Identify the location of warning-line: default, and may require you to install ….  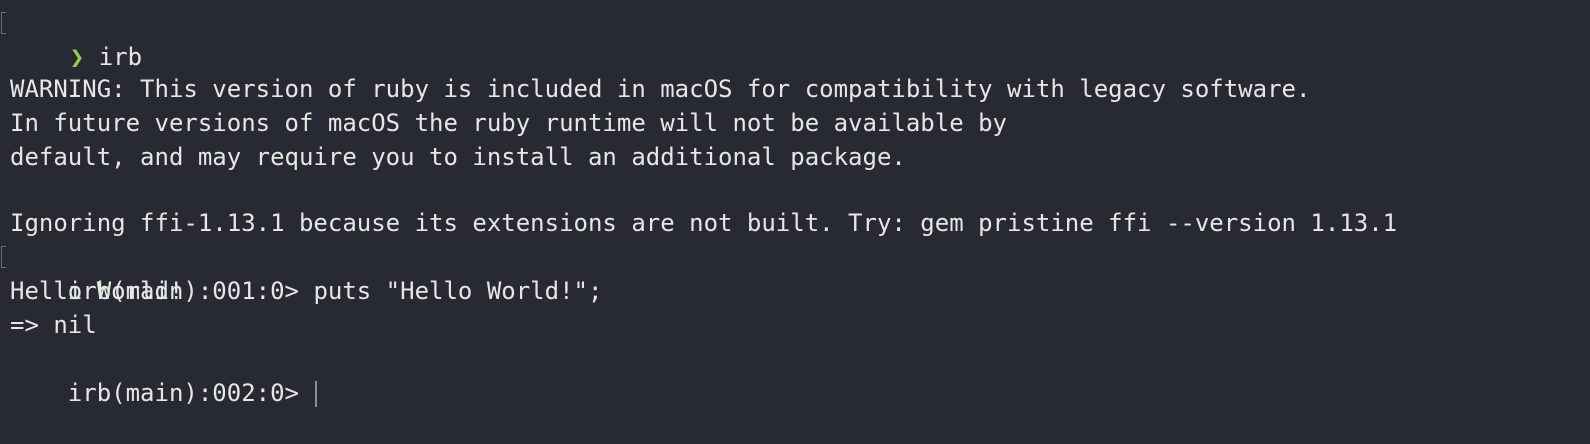
(458, 157).